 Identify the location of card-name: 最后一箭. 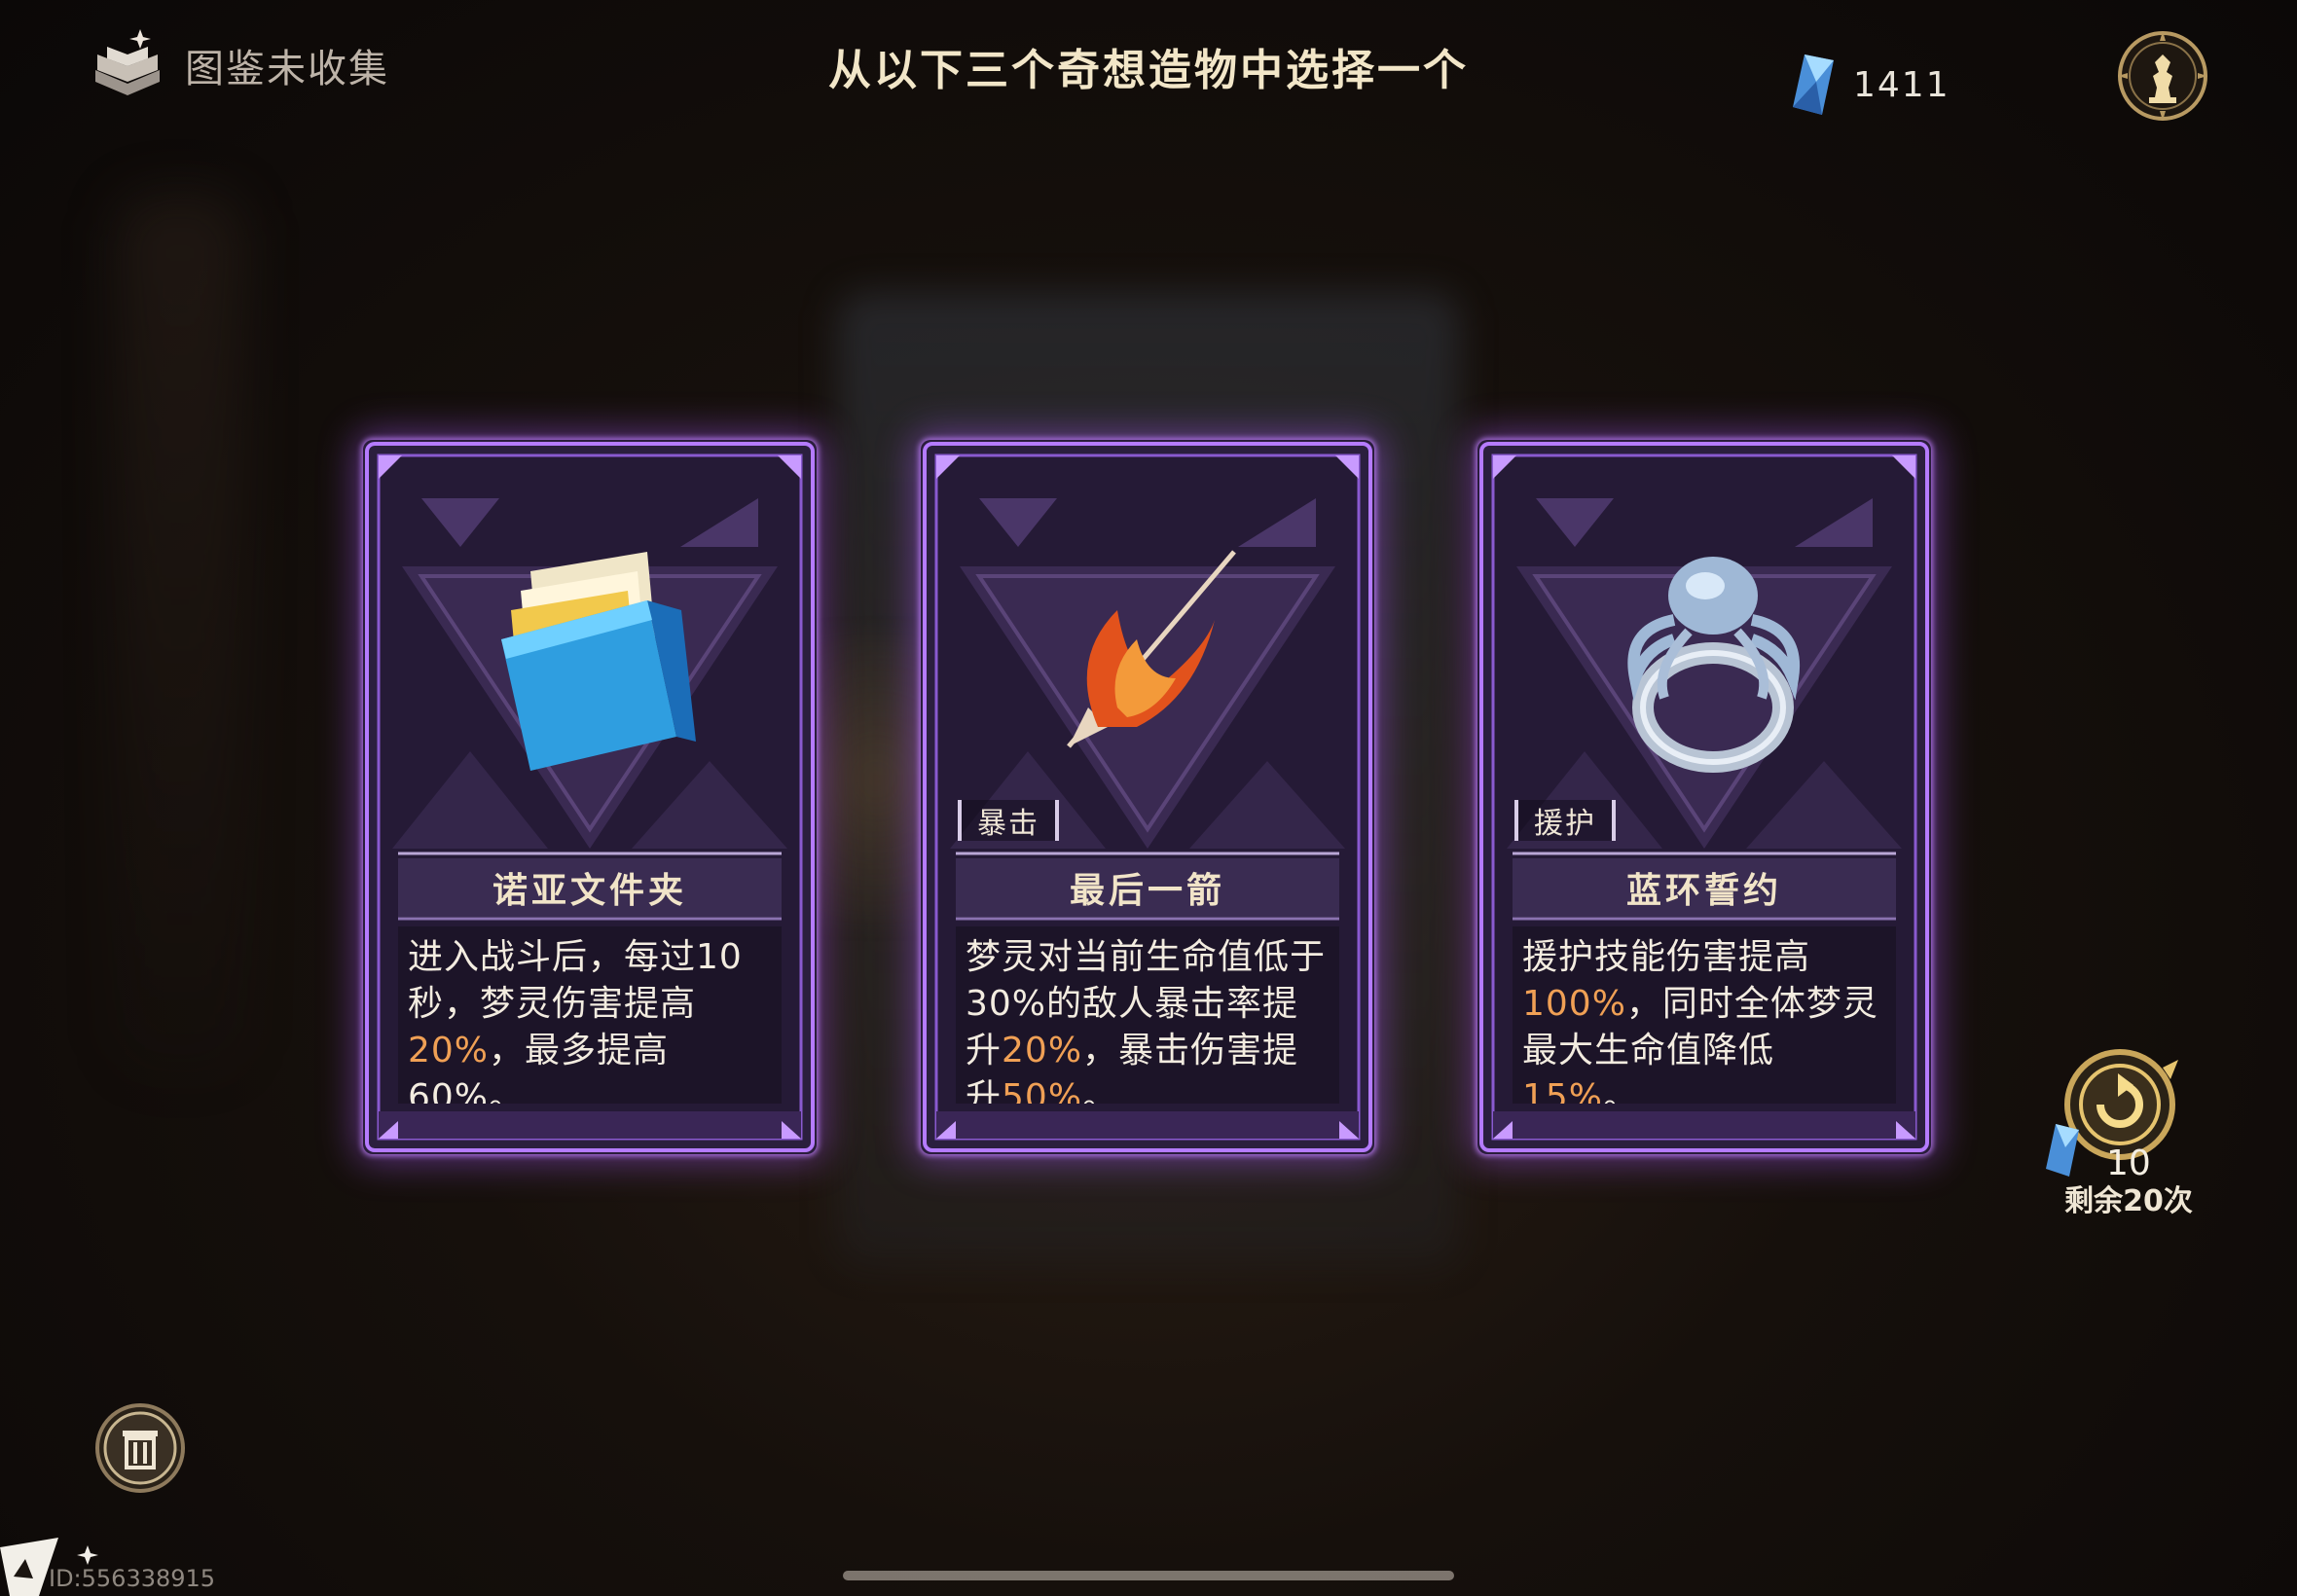
(1147, 891).